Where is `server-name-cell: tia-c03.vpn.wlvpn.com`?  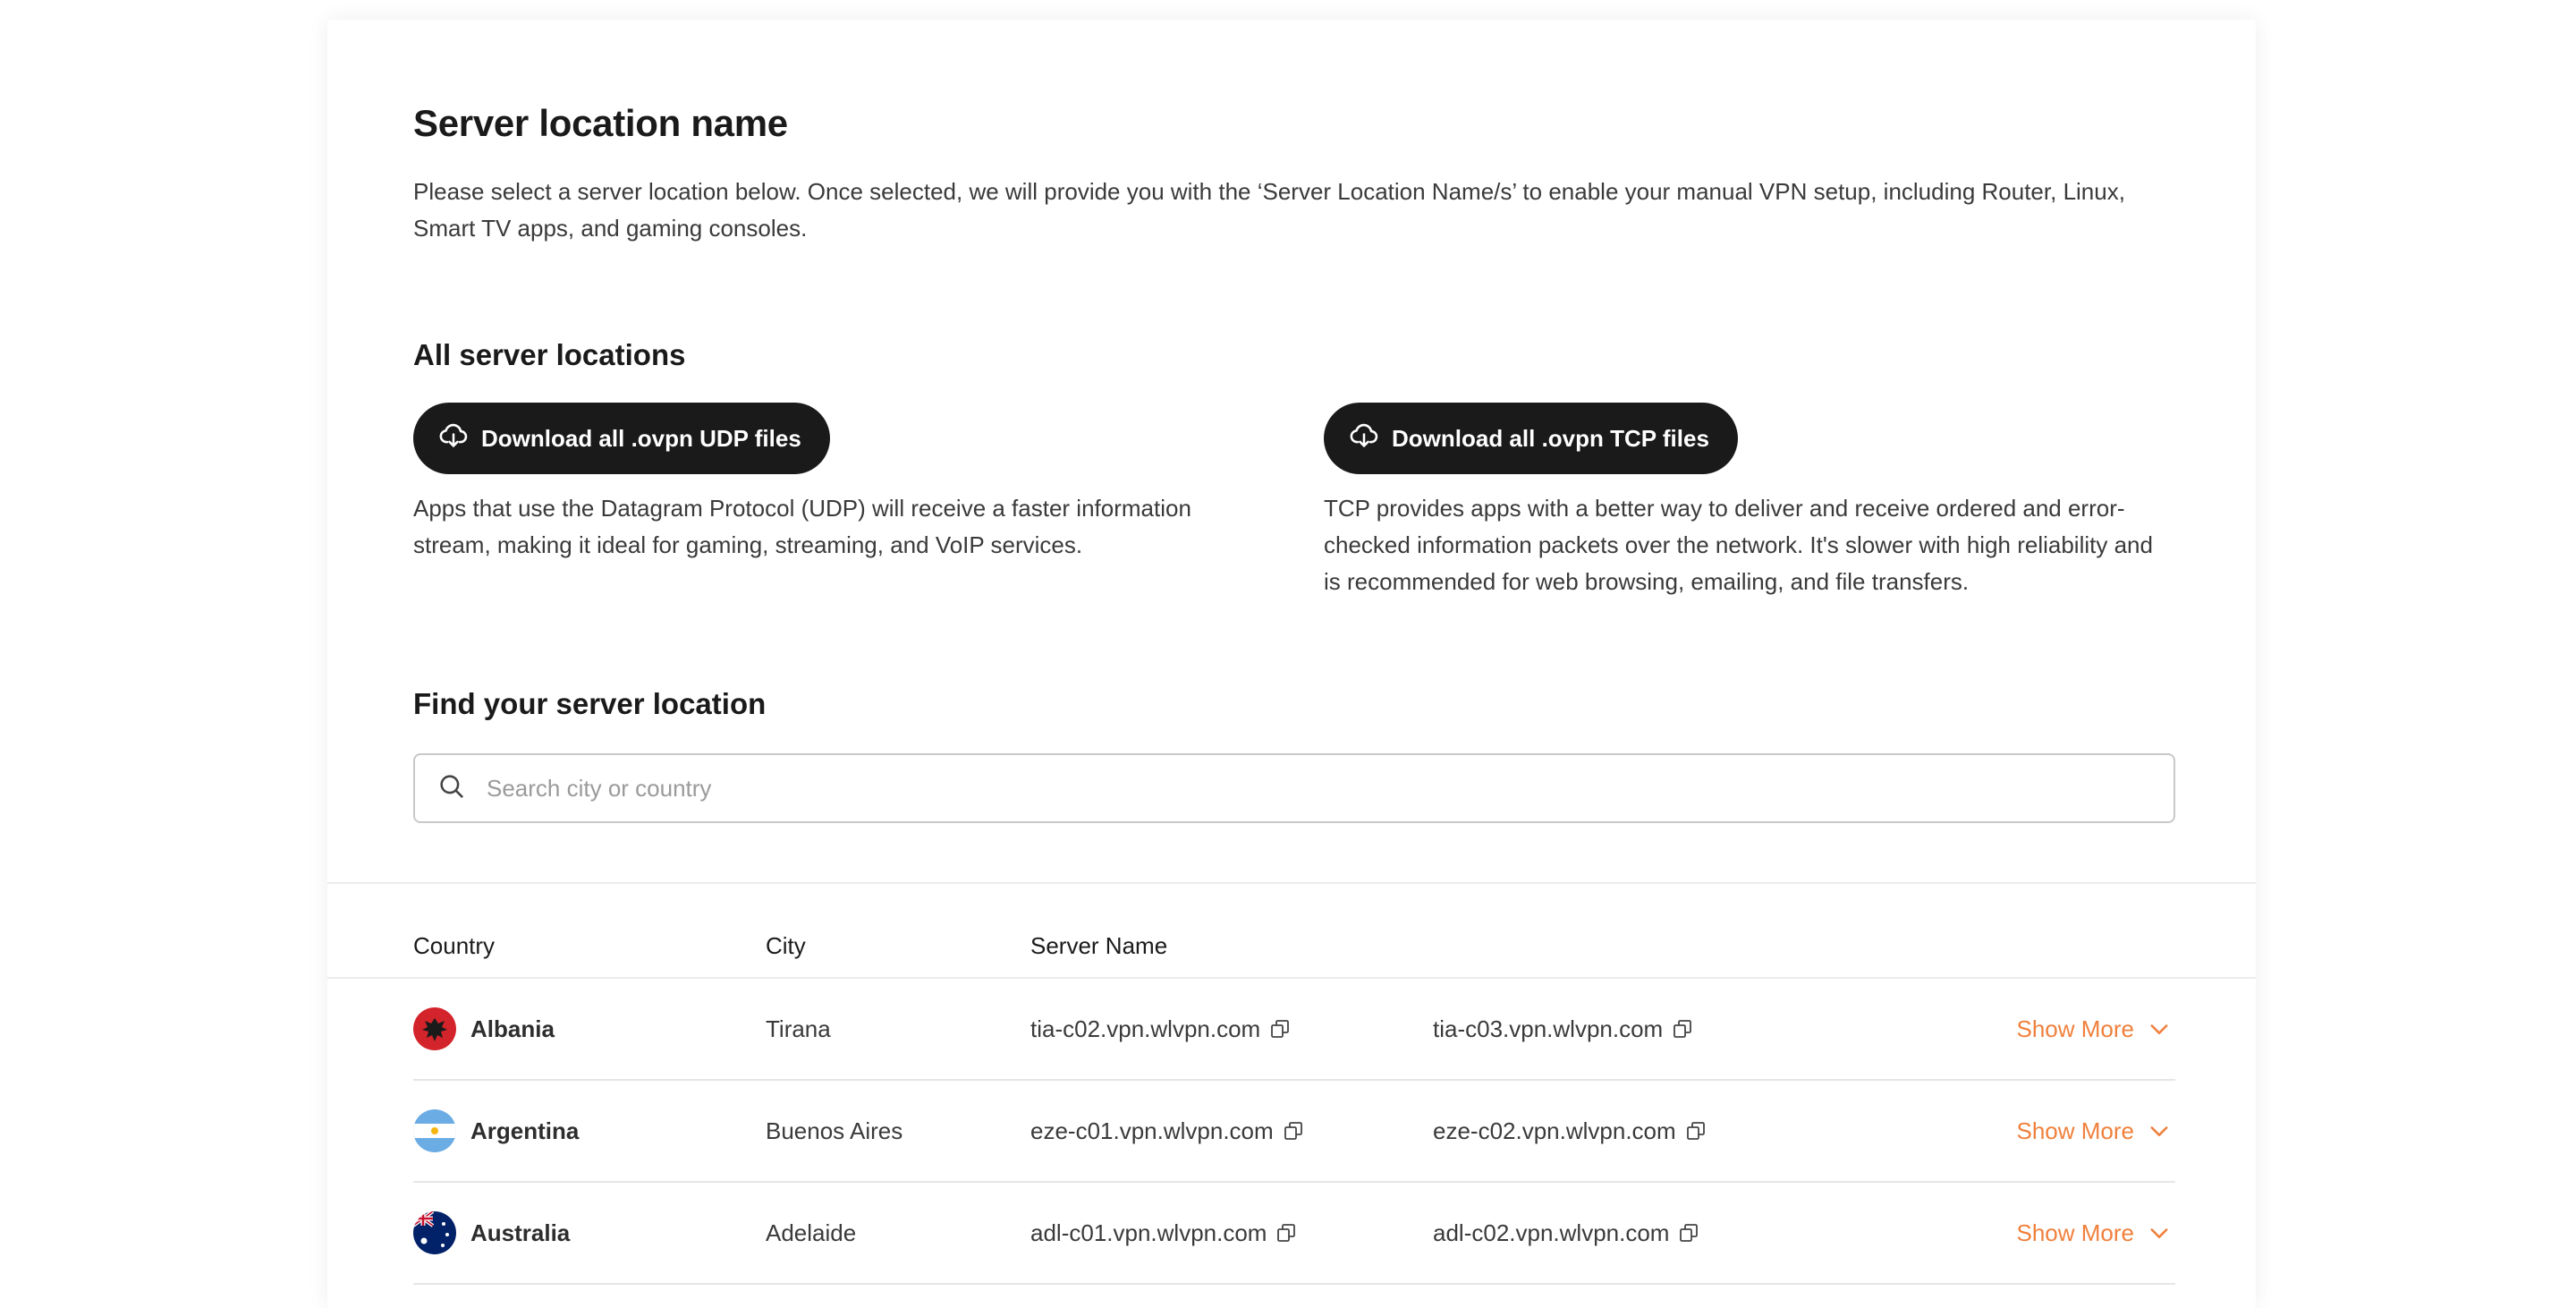
server-name-cell: tia-c03.vpn.wlvpn.com is located at coordinates (1563, 1029).